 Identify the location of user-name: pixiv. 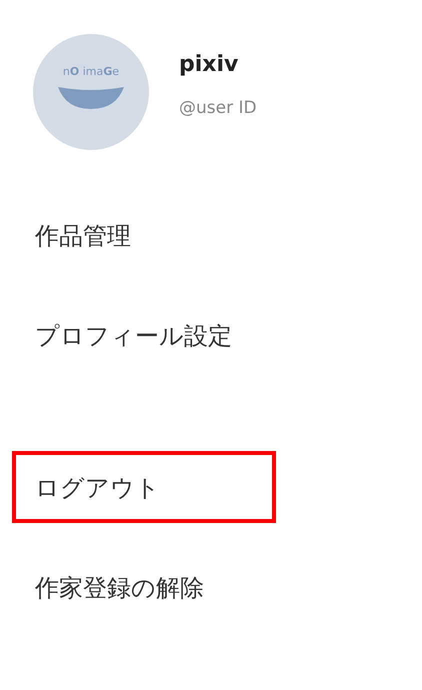
(209, 65).